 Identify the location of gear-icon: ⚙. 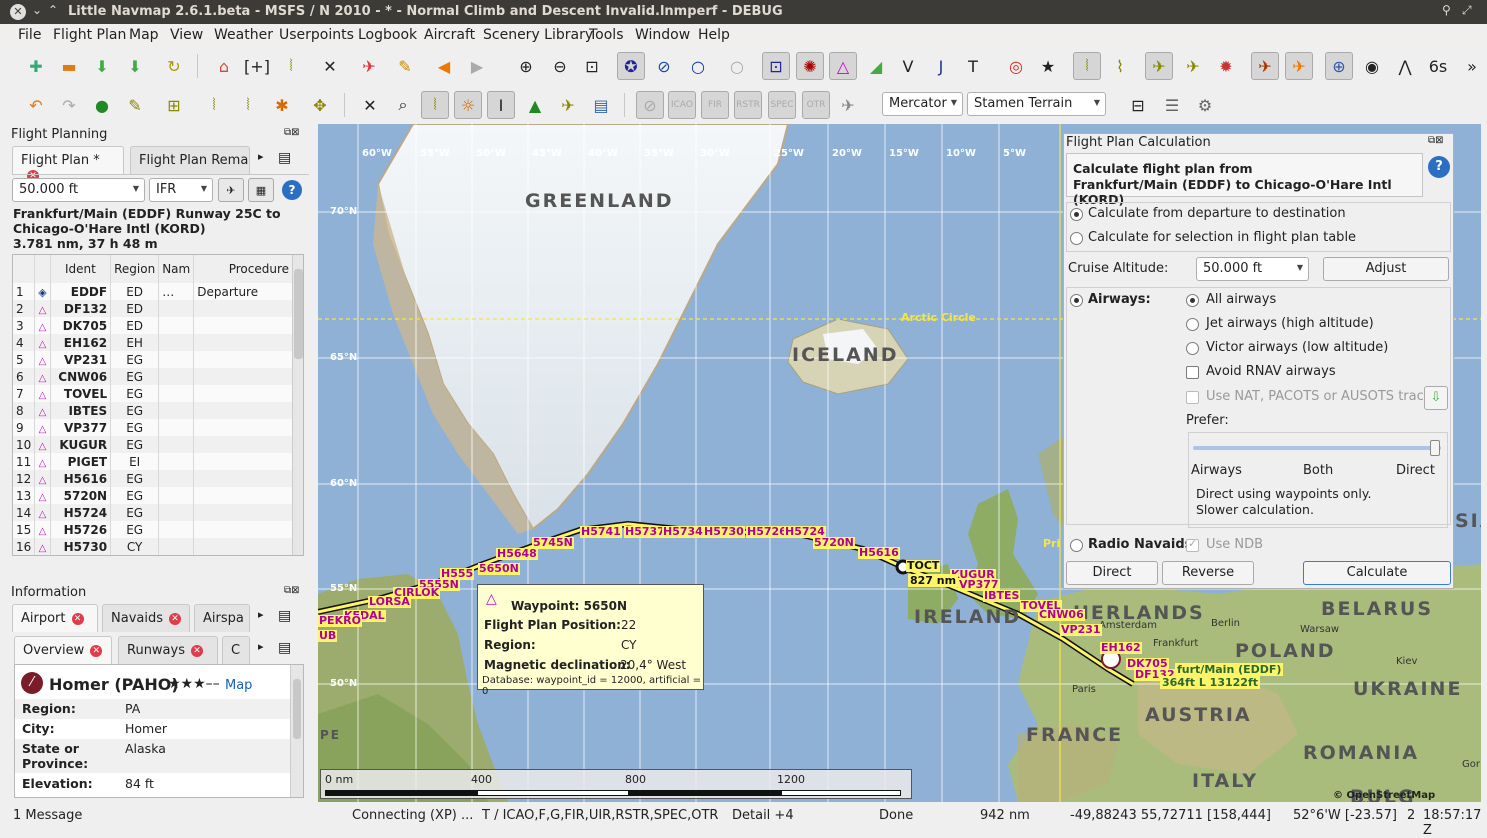
(1205, 105).